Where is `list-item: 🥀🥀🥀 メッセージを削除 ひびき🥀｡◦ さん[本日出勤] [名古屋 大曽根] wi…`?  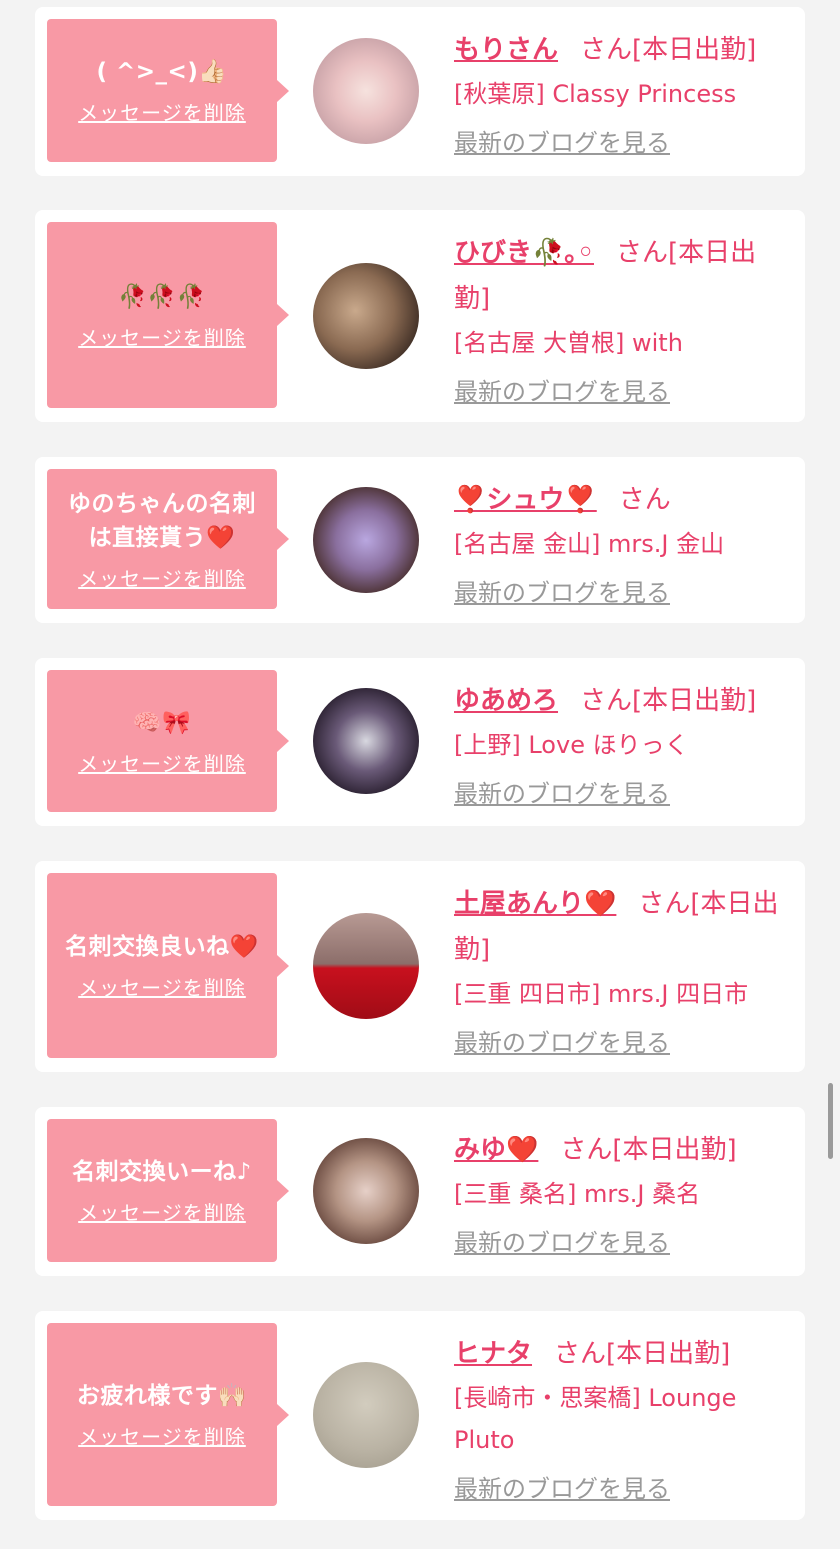
list-item: 🥀🥀🥀 メッセージを削除 ひびき🥀｡◦ さん[本日出勤] [名古屋 大曽根] wi… is located at coordinates (420, 316).